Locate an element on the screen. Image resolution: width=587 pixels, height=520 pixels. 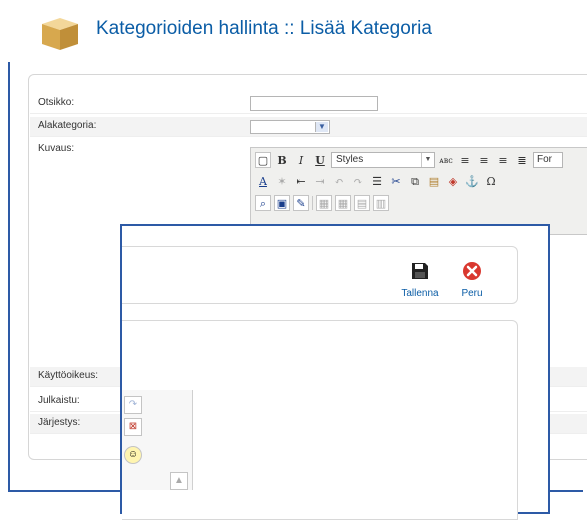
field-label: Otsikko: is located at coordinates (56, 102).